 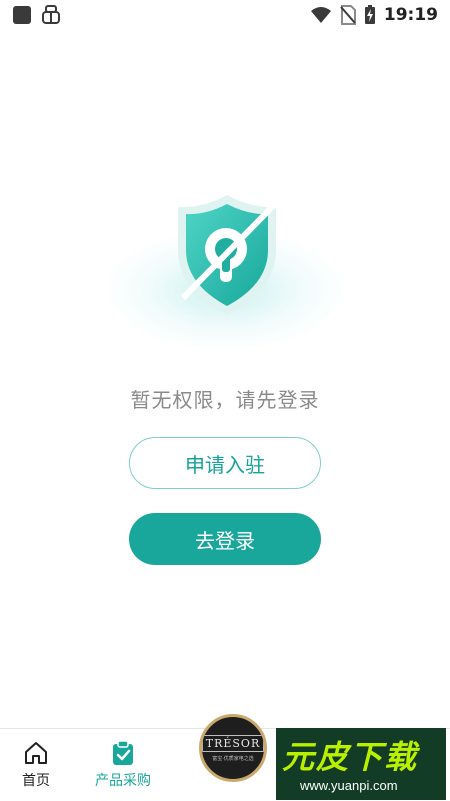 I want to click on watermark-banner: 元皮下载 www.yuanpi.com, so click(x=361, y=764).